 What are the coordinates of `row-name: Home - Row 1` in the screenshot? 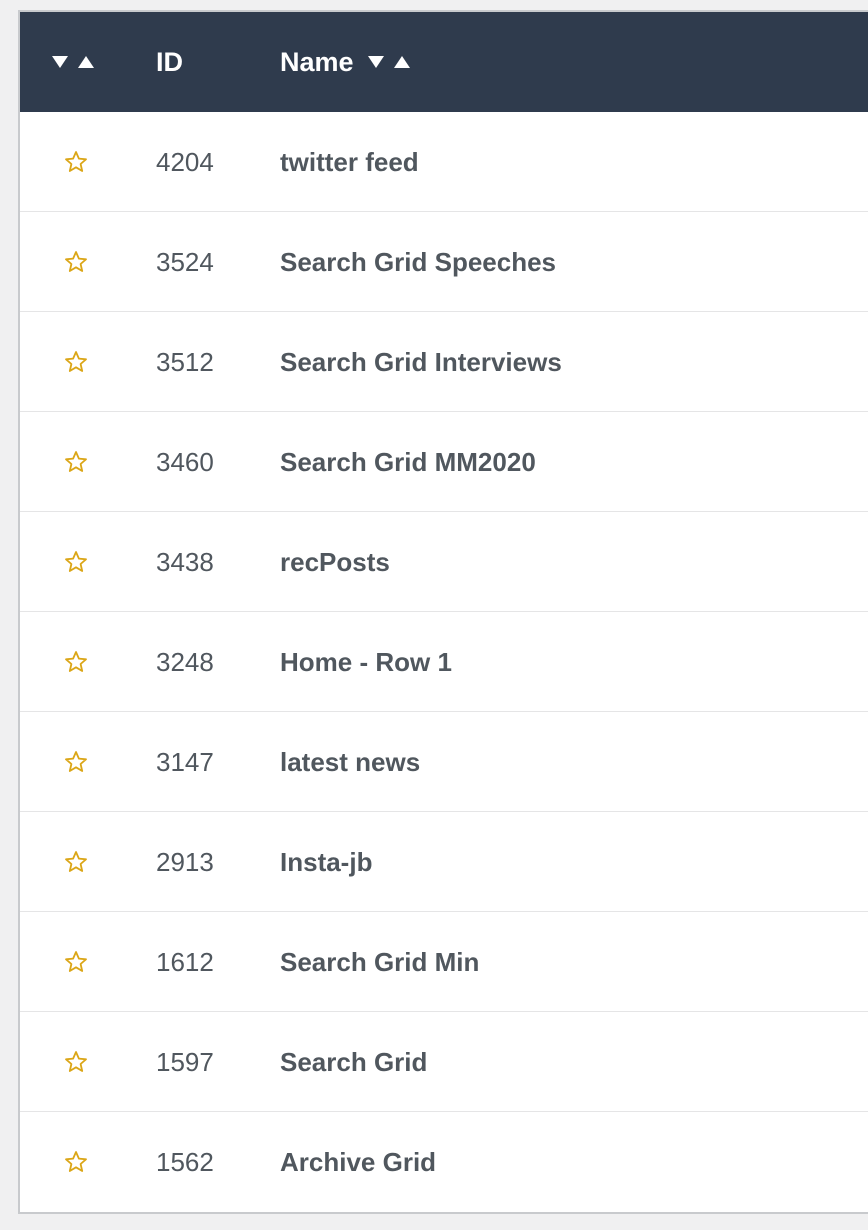 It's located at (366, 662).